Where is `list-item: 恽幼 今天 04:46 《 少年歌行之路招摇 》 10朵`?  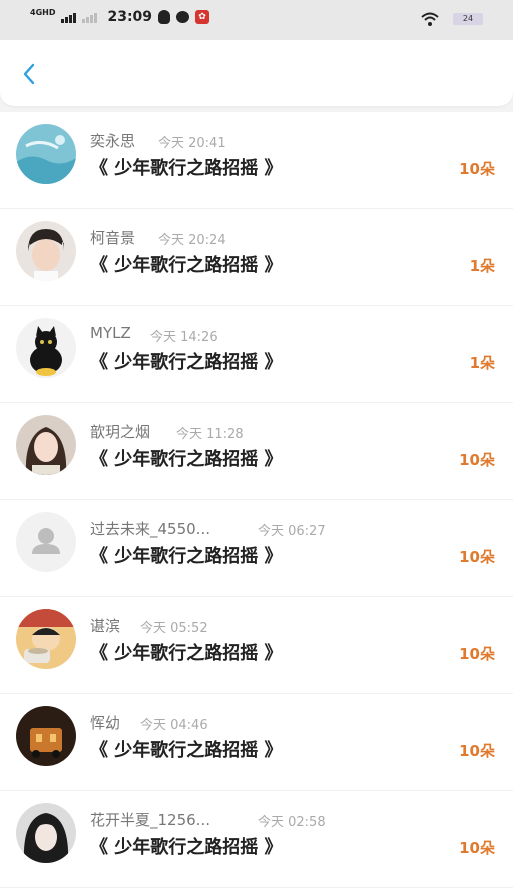
list-item: 恽幼 今天 04:46 《 少年歌行之路招摇 》 10朵 is located at coordinates (256, 742).